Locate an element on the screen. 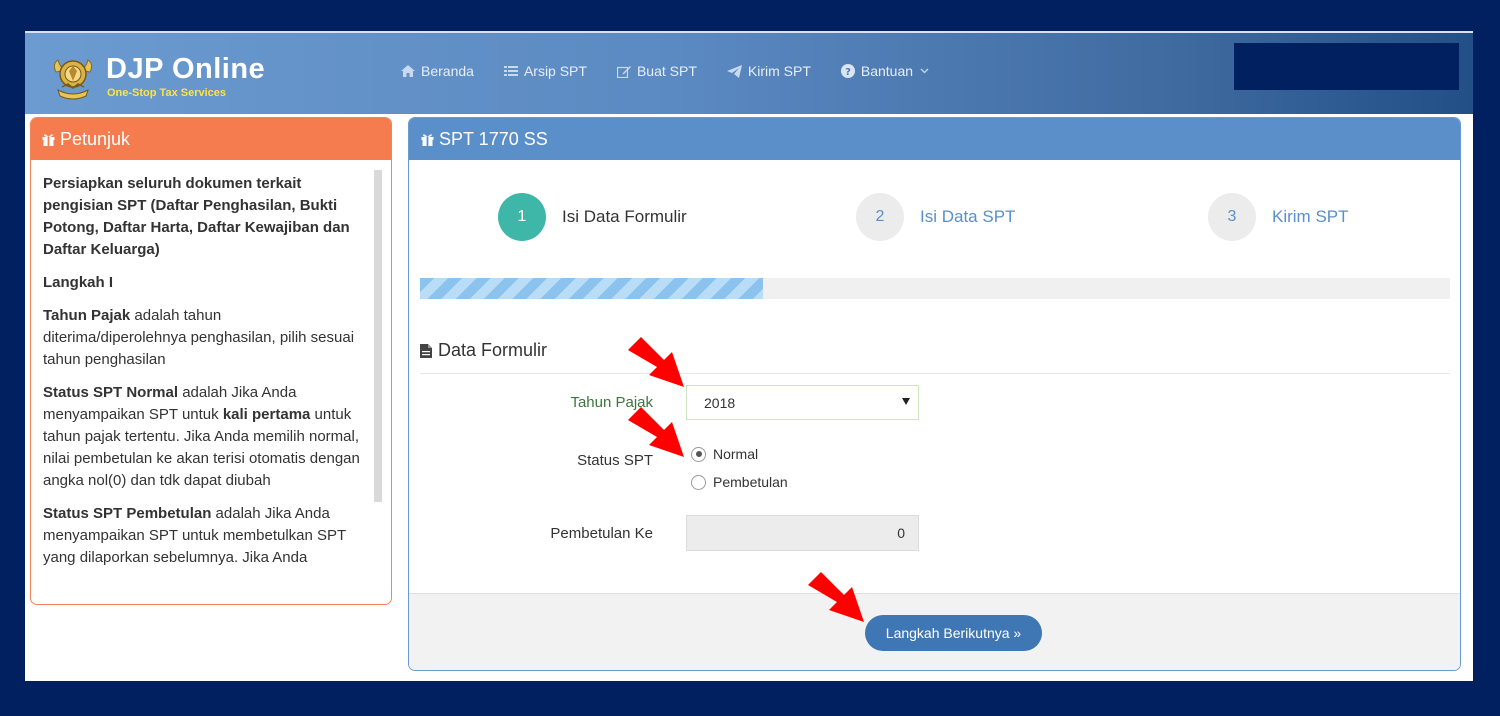  tahun-pajak-select: 2018 is located at coordinates (802, 402).